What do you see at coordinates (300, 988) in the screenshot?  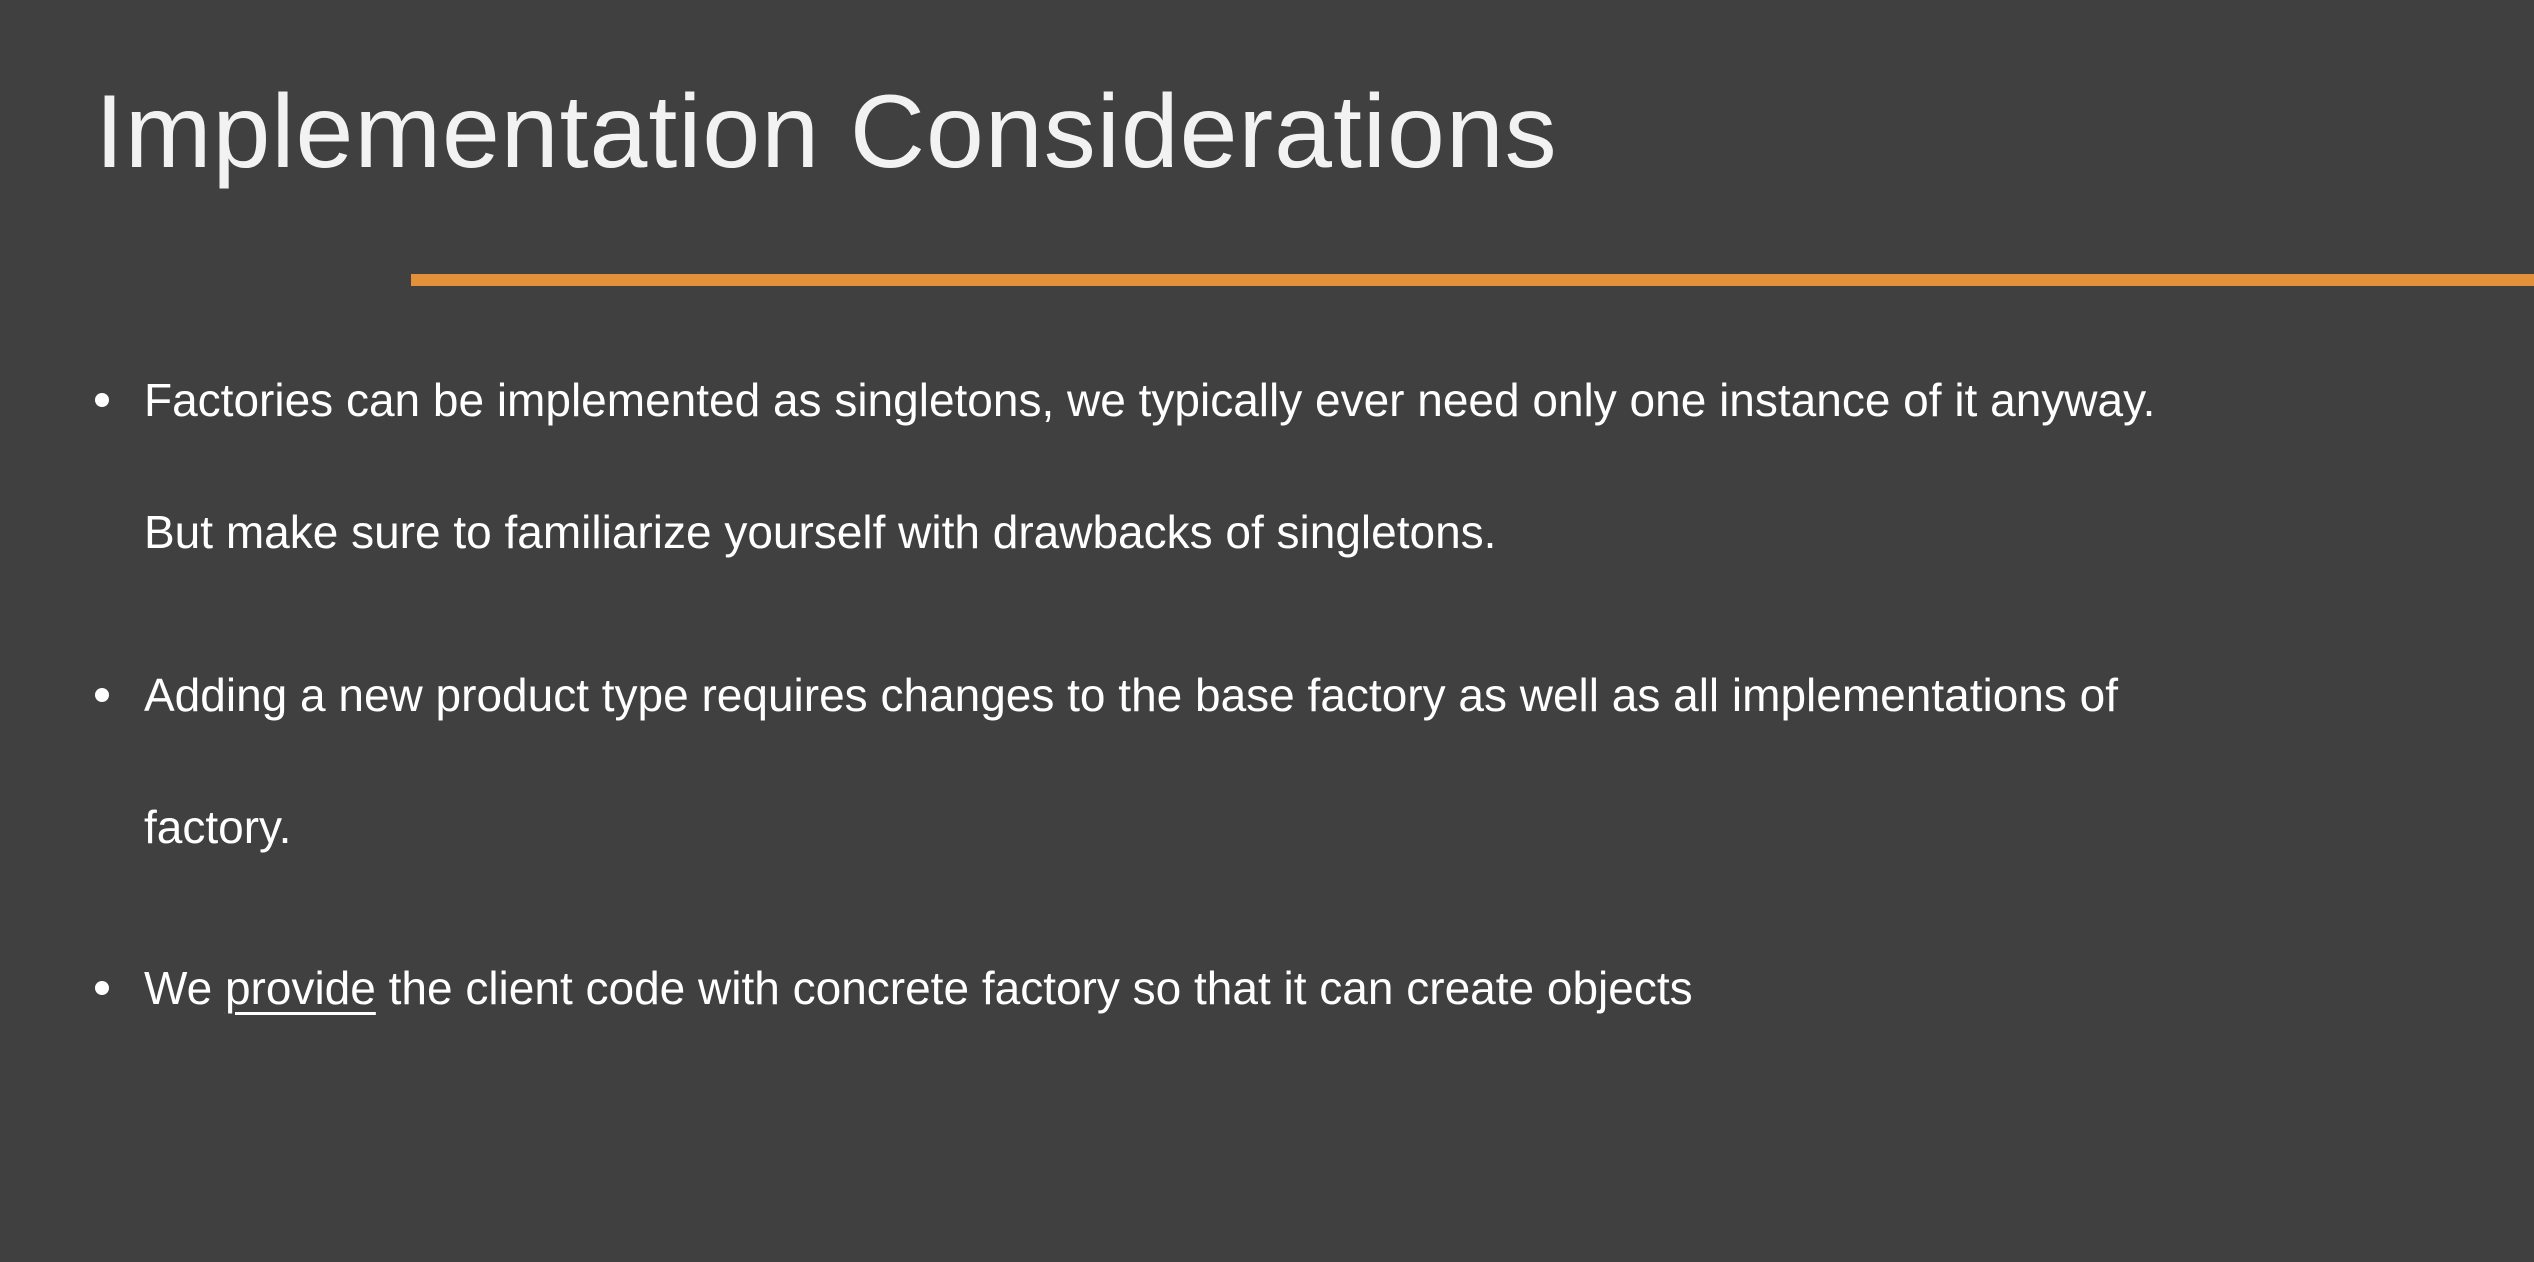 I see `provide-link: provide` at bounding box center [300, 988].